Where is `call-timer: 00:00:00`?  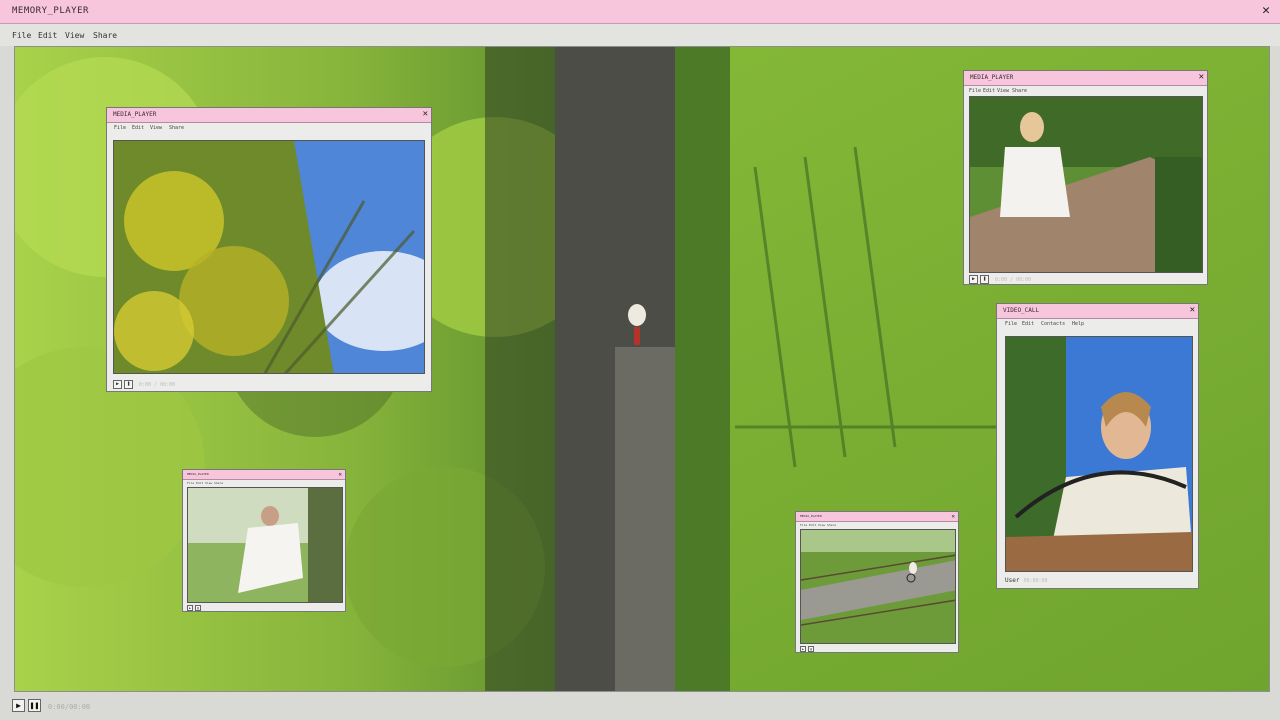 call-timer: 00:00:00 is located at coordinates (1035, 581).